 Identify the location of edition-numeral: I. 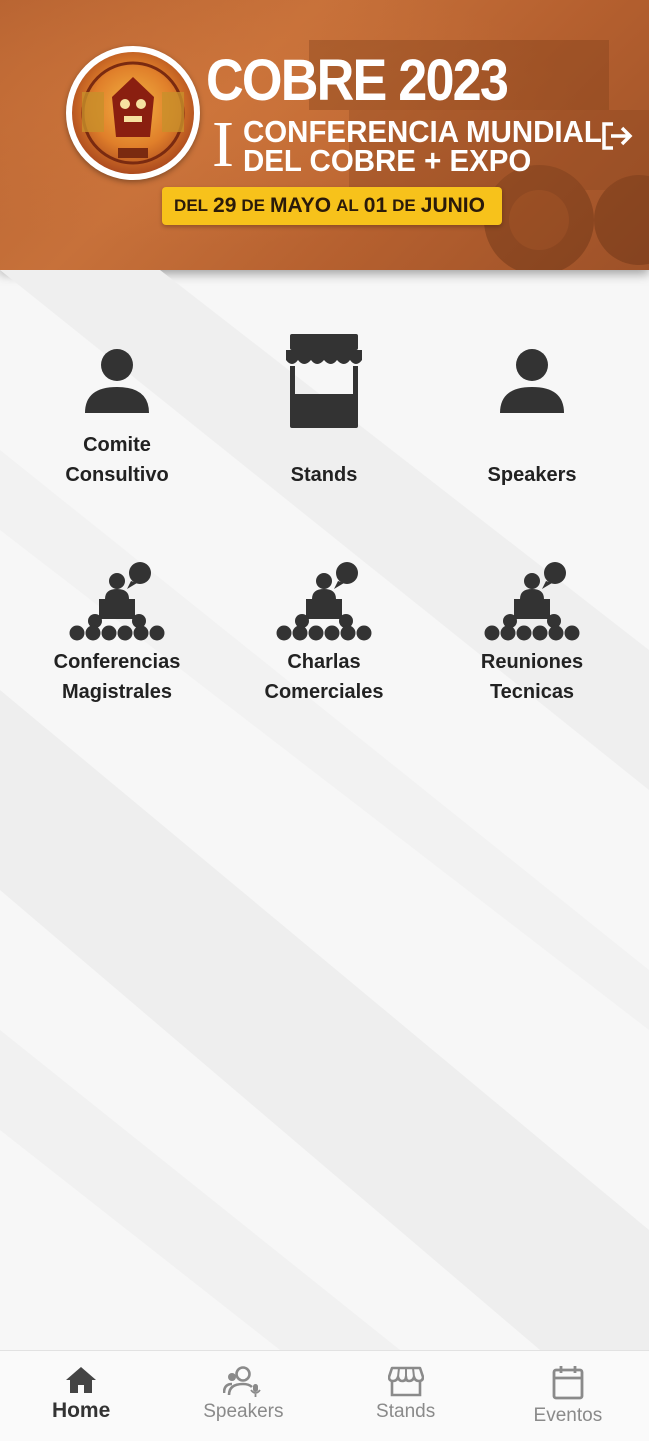
(223, 144).